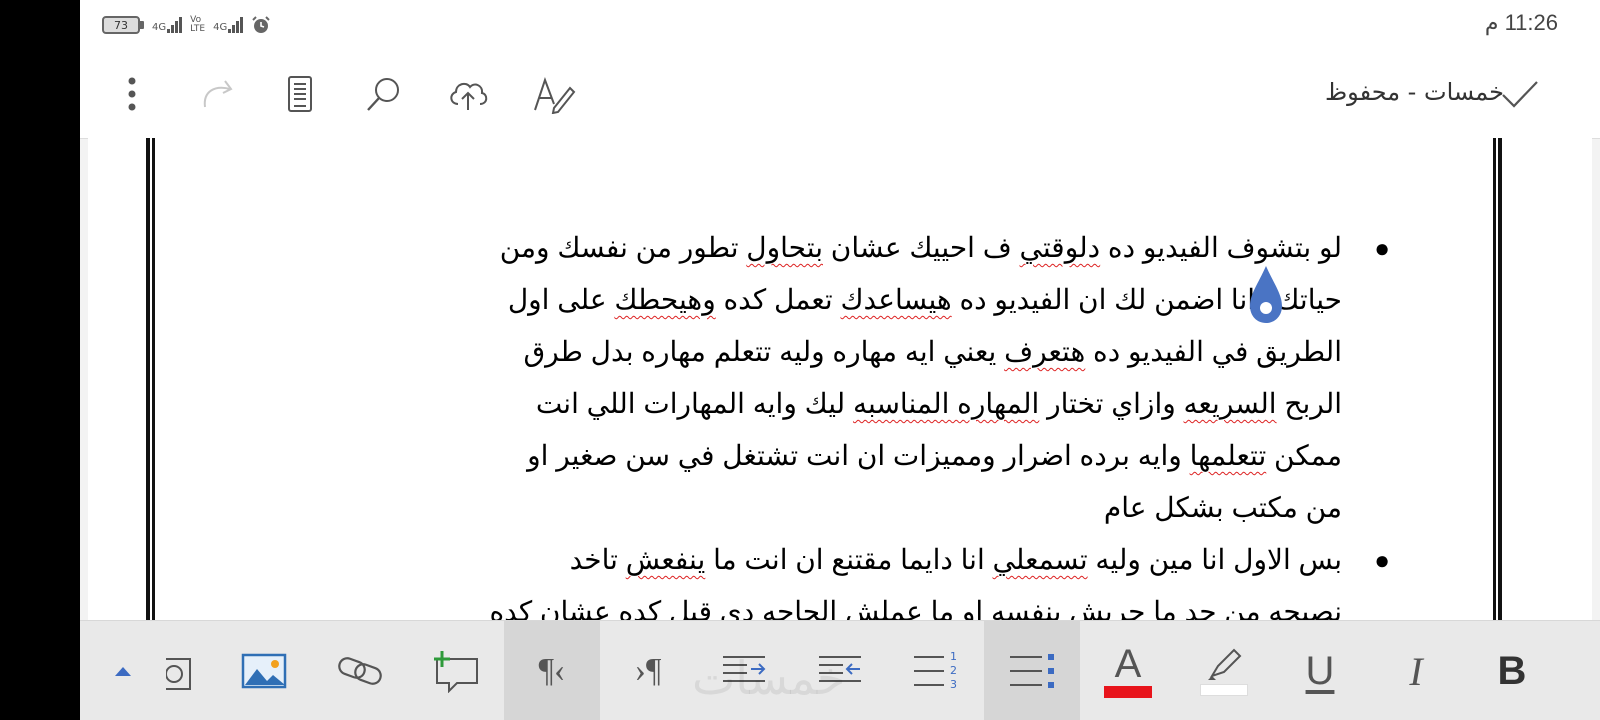 The width and height of the screenshot is (1600, 720). I want to click on insert-picture-button, so click(264, 670).